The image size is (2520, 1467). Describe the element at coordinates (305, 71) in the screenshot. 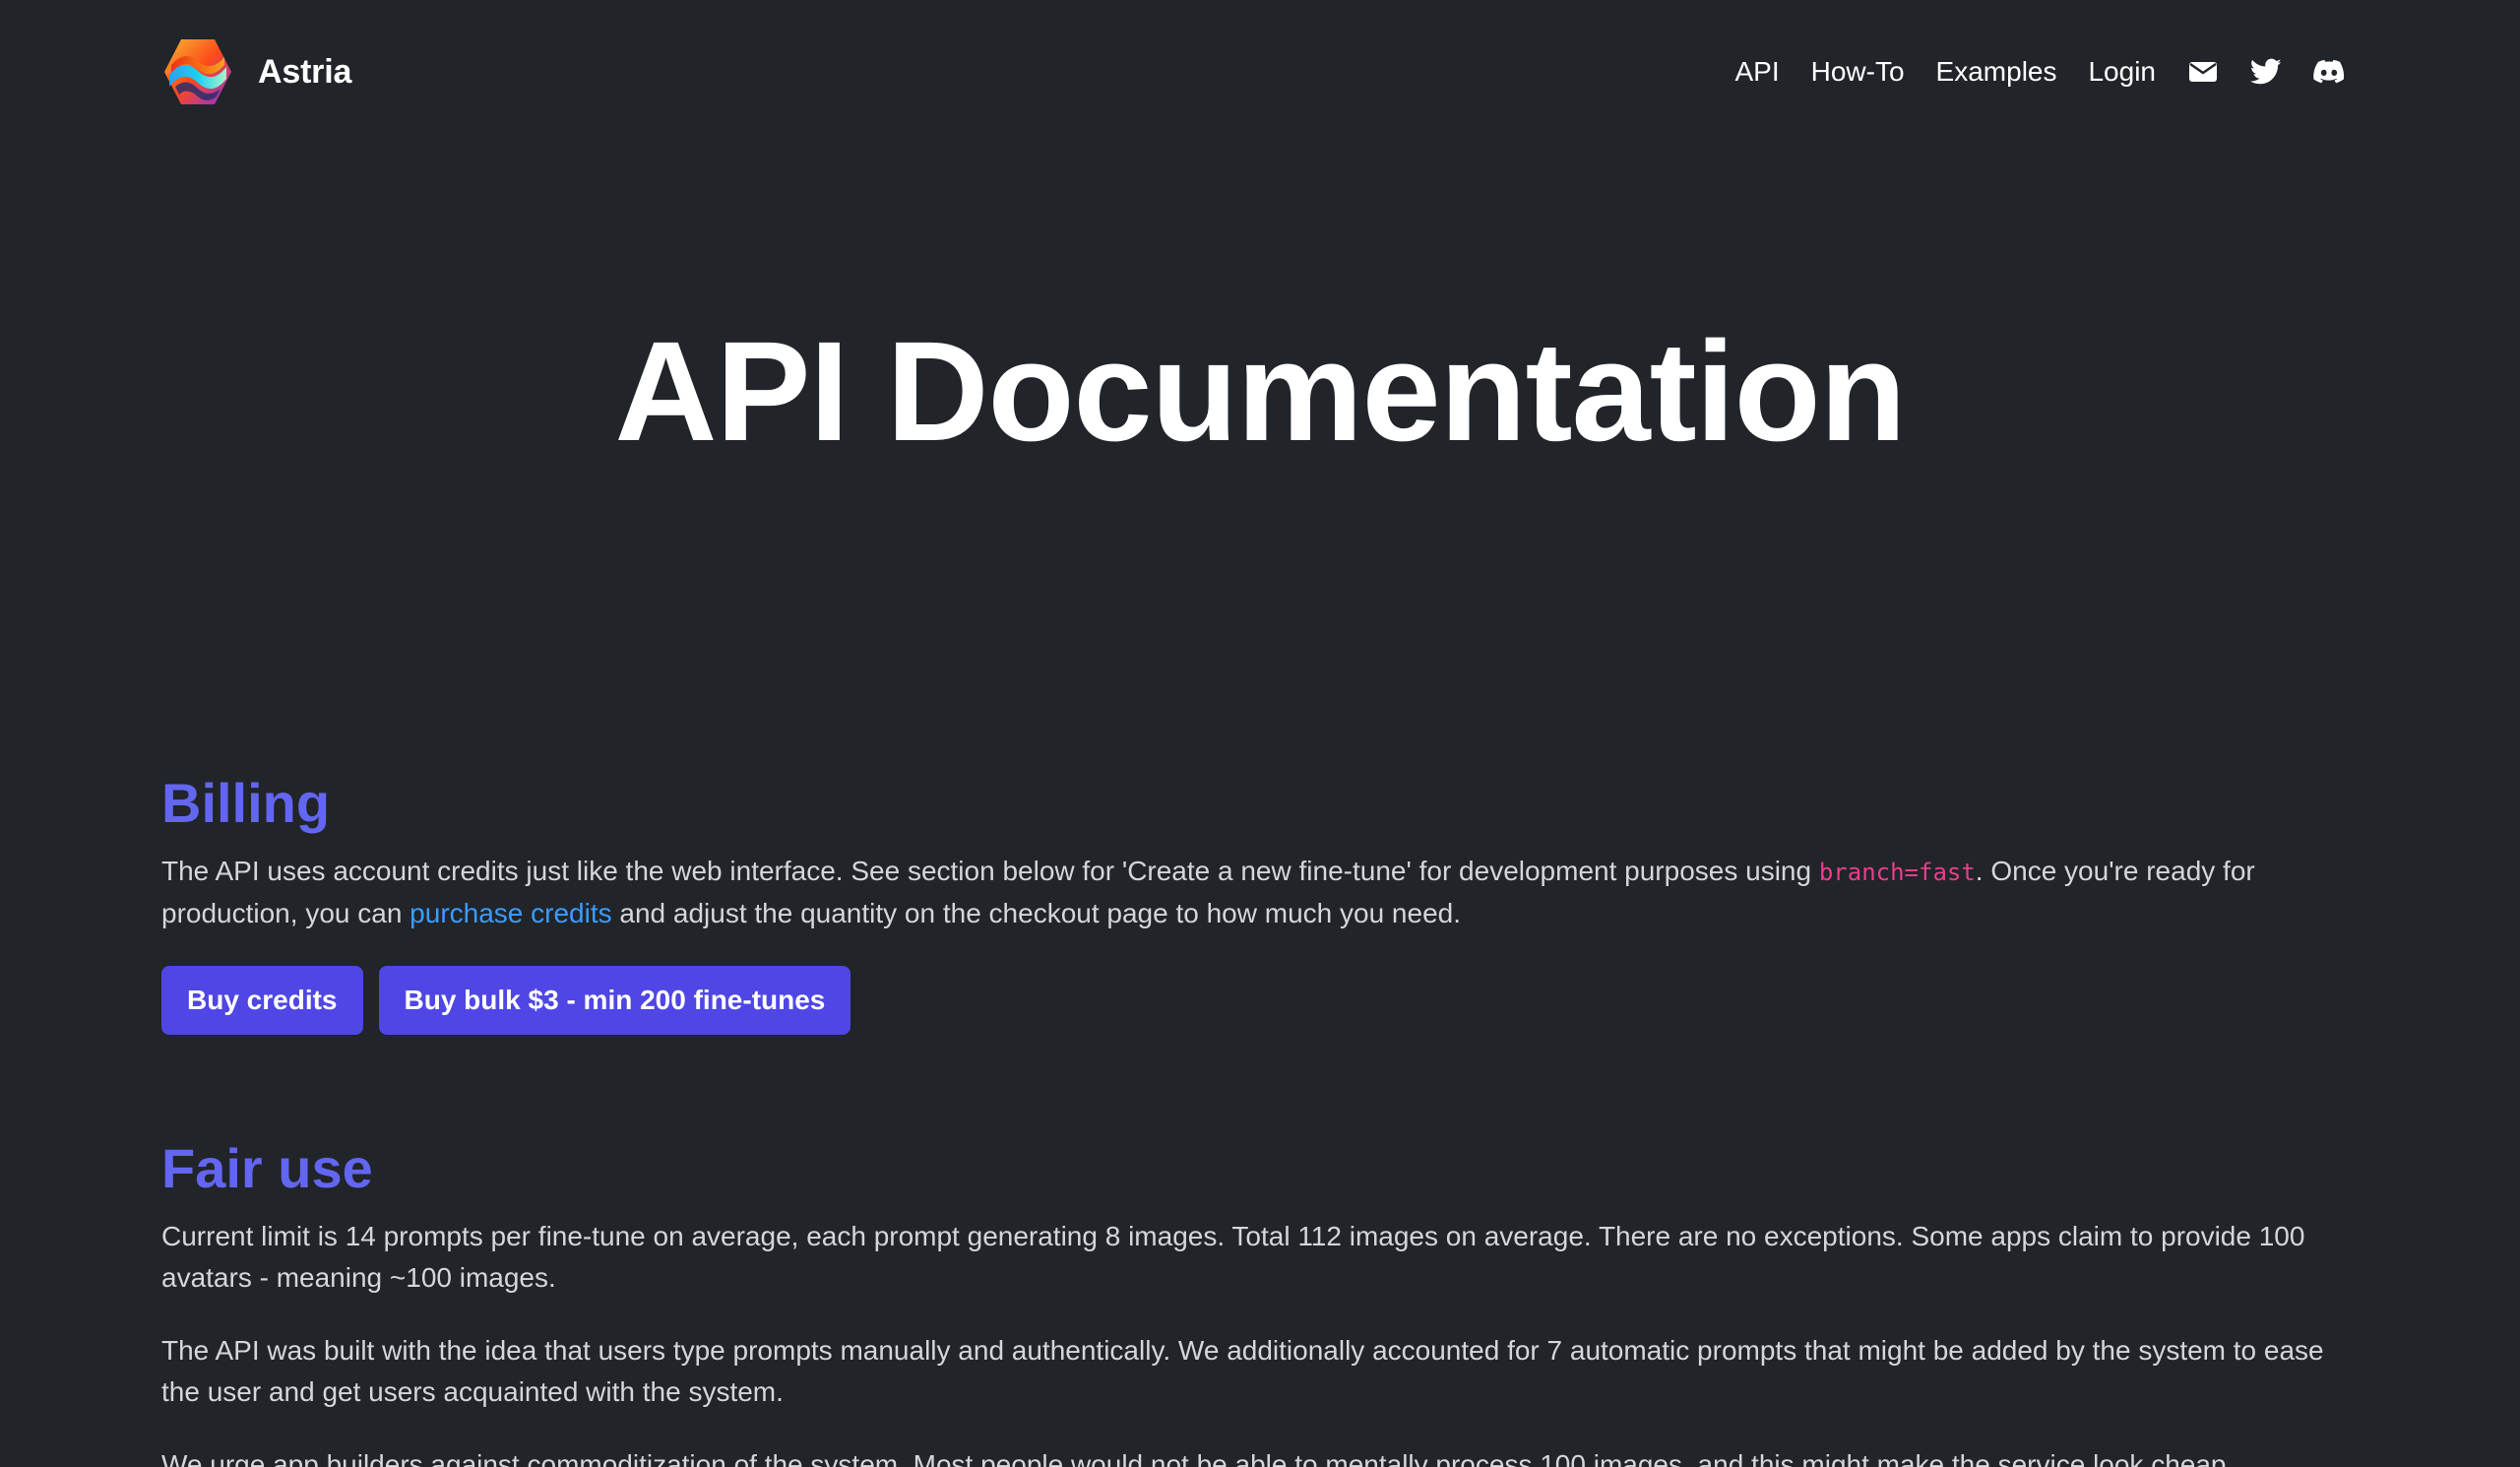

I see `brand-name: Astria` at that location.